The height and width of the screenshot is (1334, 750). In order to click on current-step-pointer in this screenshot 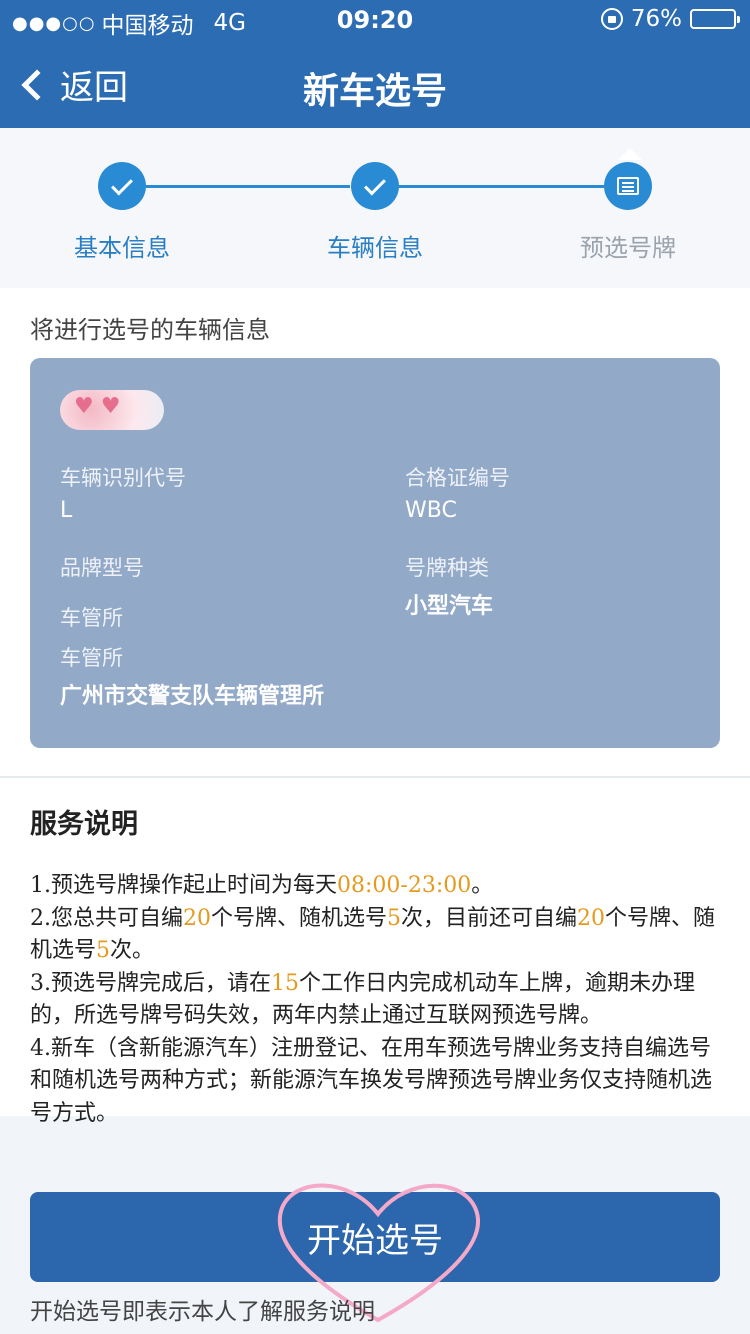, I will do `click(630, 154)`.